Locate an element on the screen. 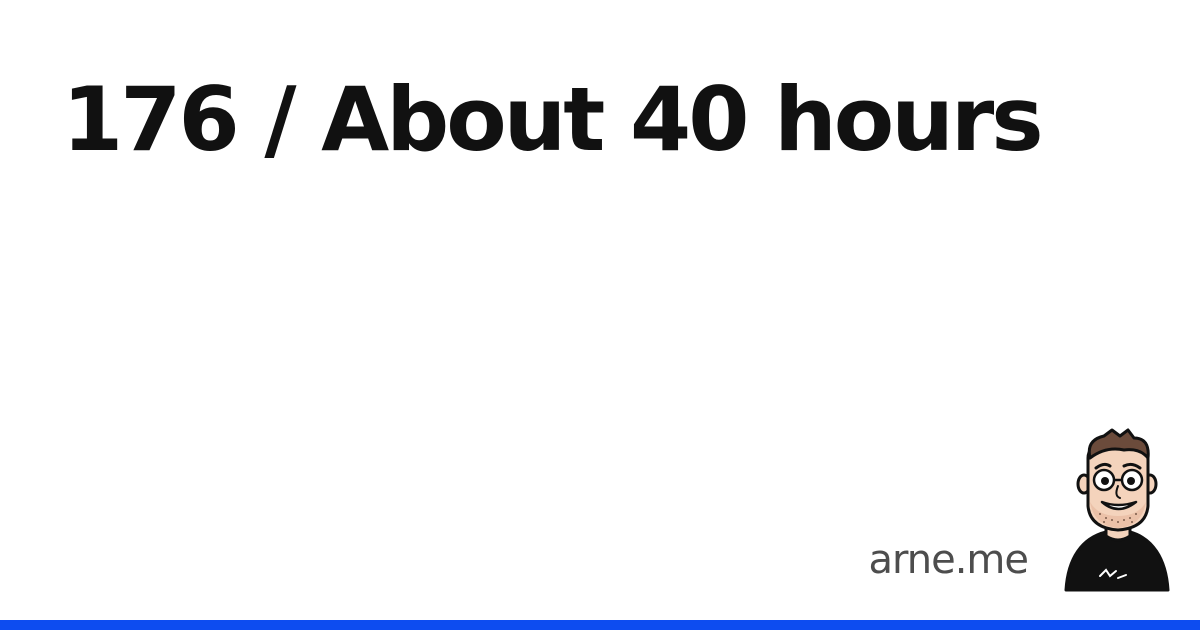 The width and height of the screenshot is (1200, 630). cartoon-portrait-icon is located at coordinates (1117, 510).